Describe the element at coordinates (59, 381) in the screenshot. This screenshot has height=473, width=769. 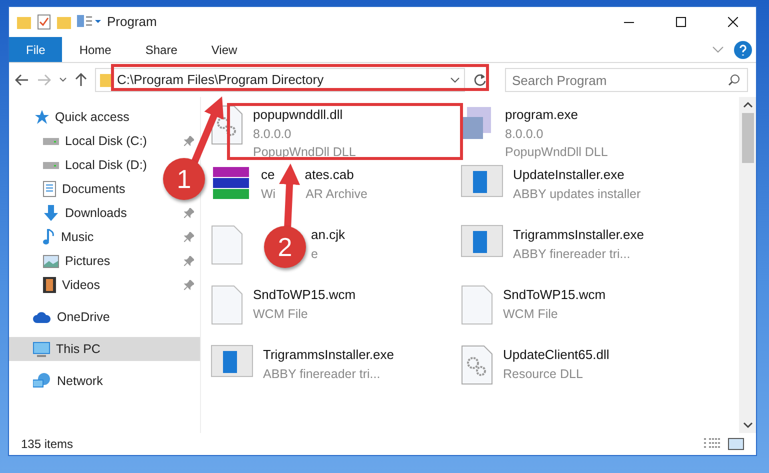
I see `sidebar-item: Network` at that location.